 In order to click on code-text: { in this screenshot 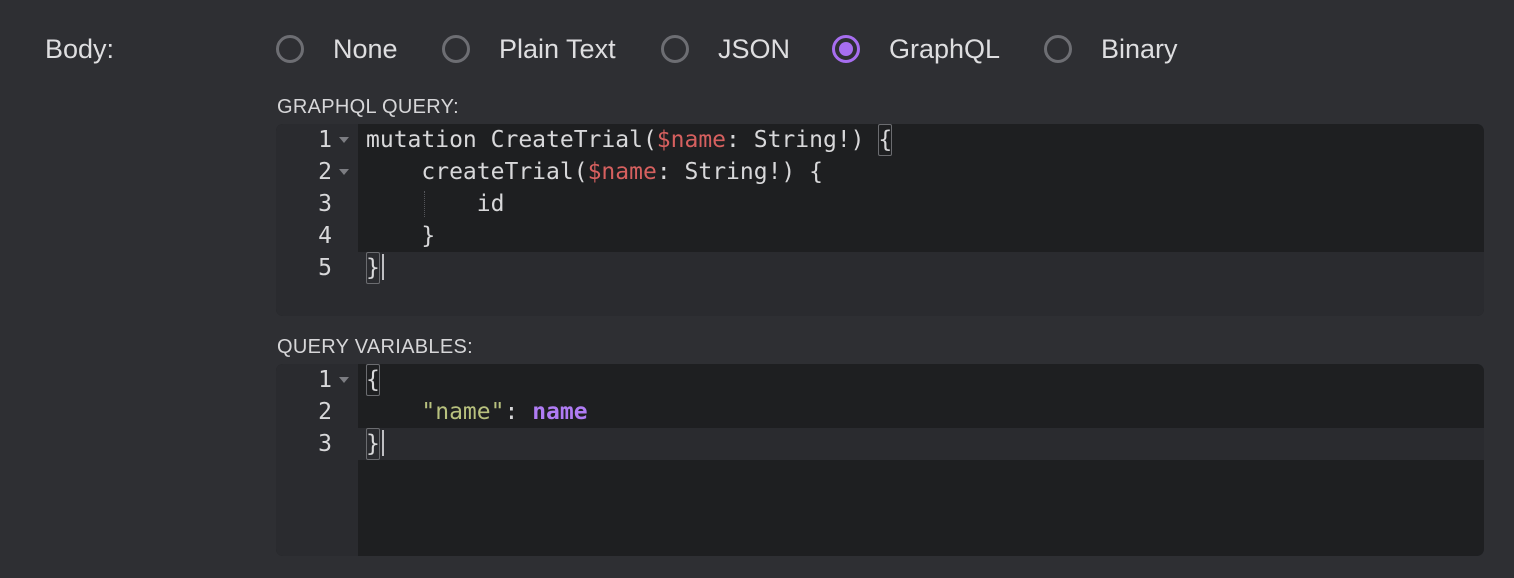, I will do `click(373, 380)`.